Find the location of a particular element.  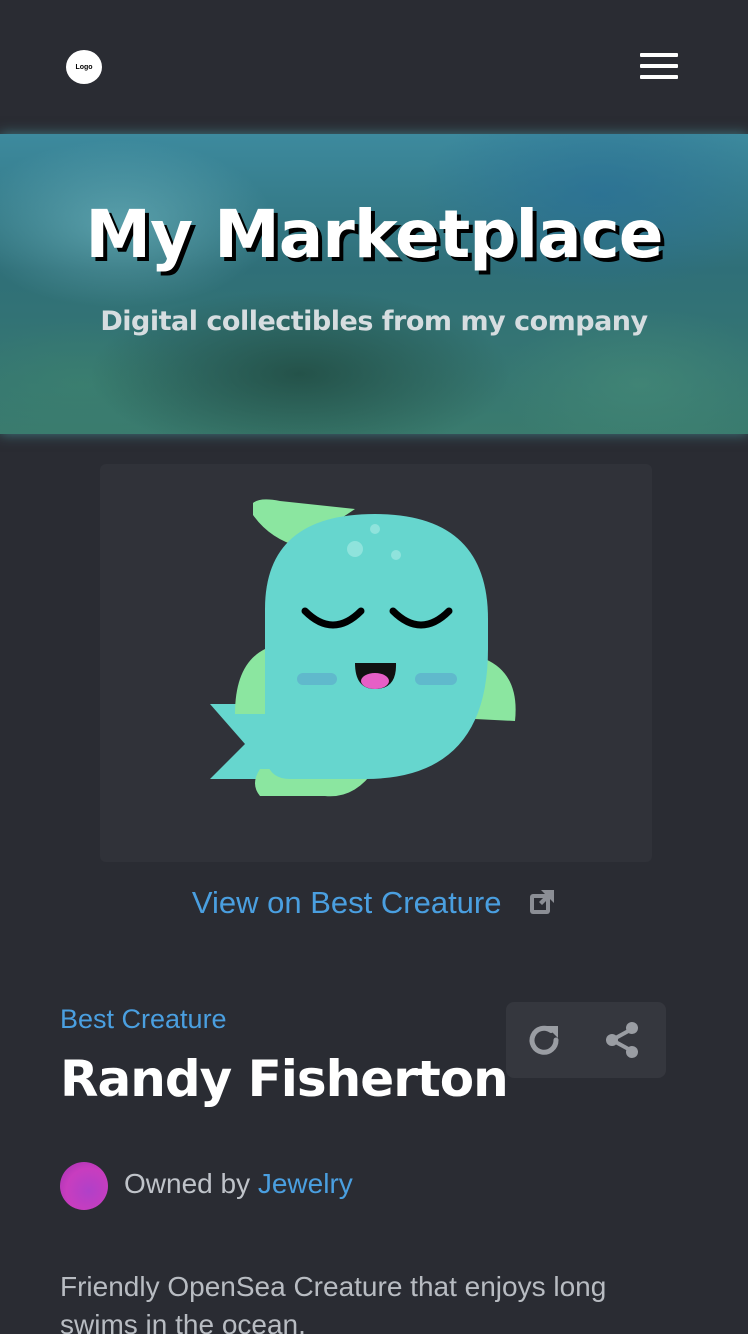

fish-creature-illustration is located at coordinates (363, 648).